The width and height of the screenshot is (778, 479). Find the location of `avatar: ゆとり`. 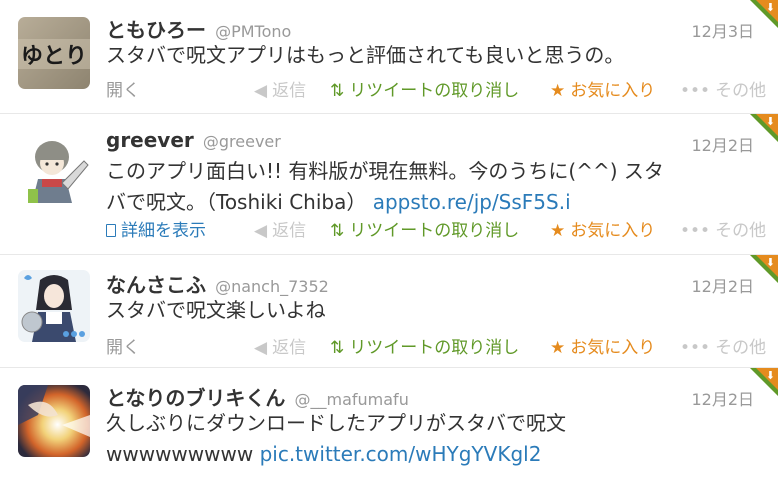

avatar: ゆとり is located at coordinates (54, 53).